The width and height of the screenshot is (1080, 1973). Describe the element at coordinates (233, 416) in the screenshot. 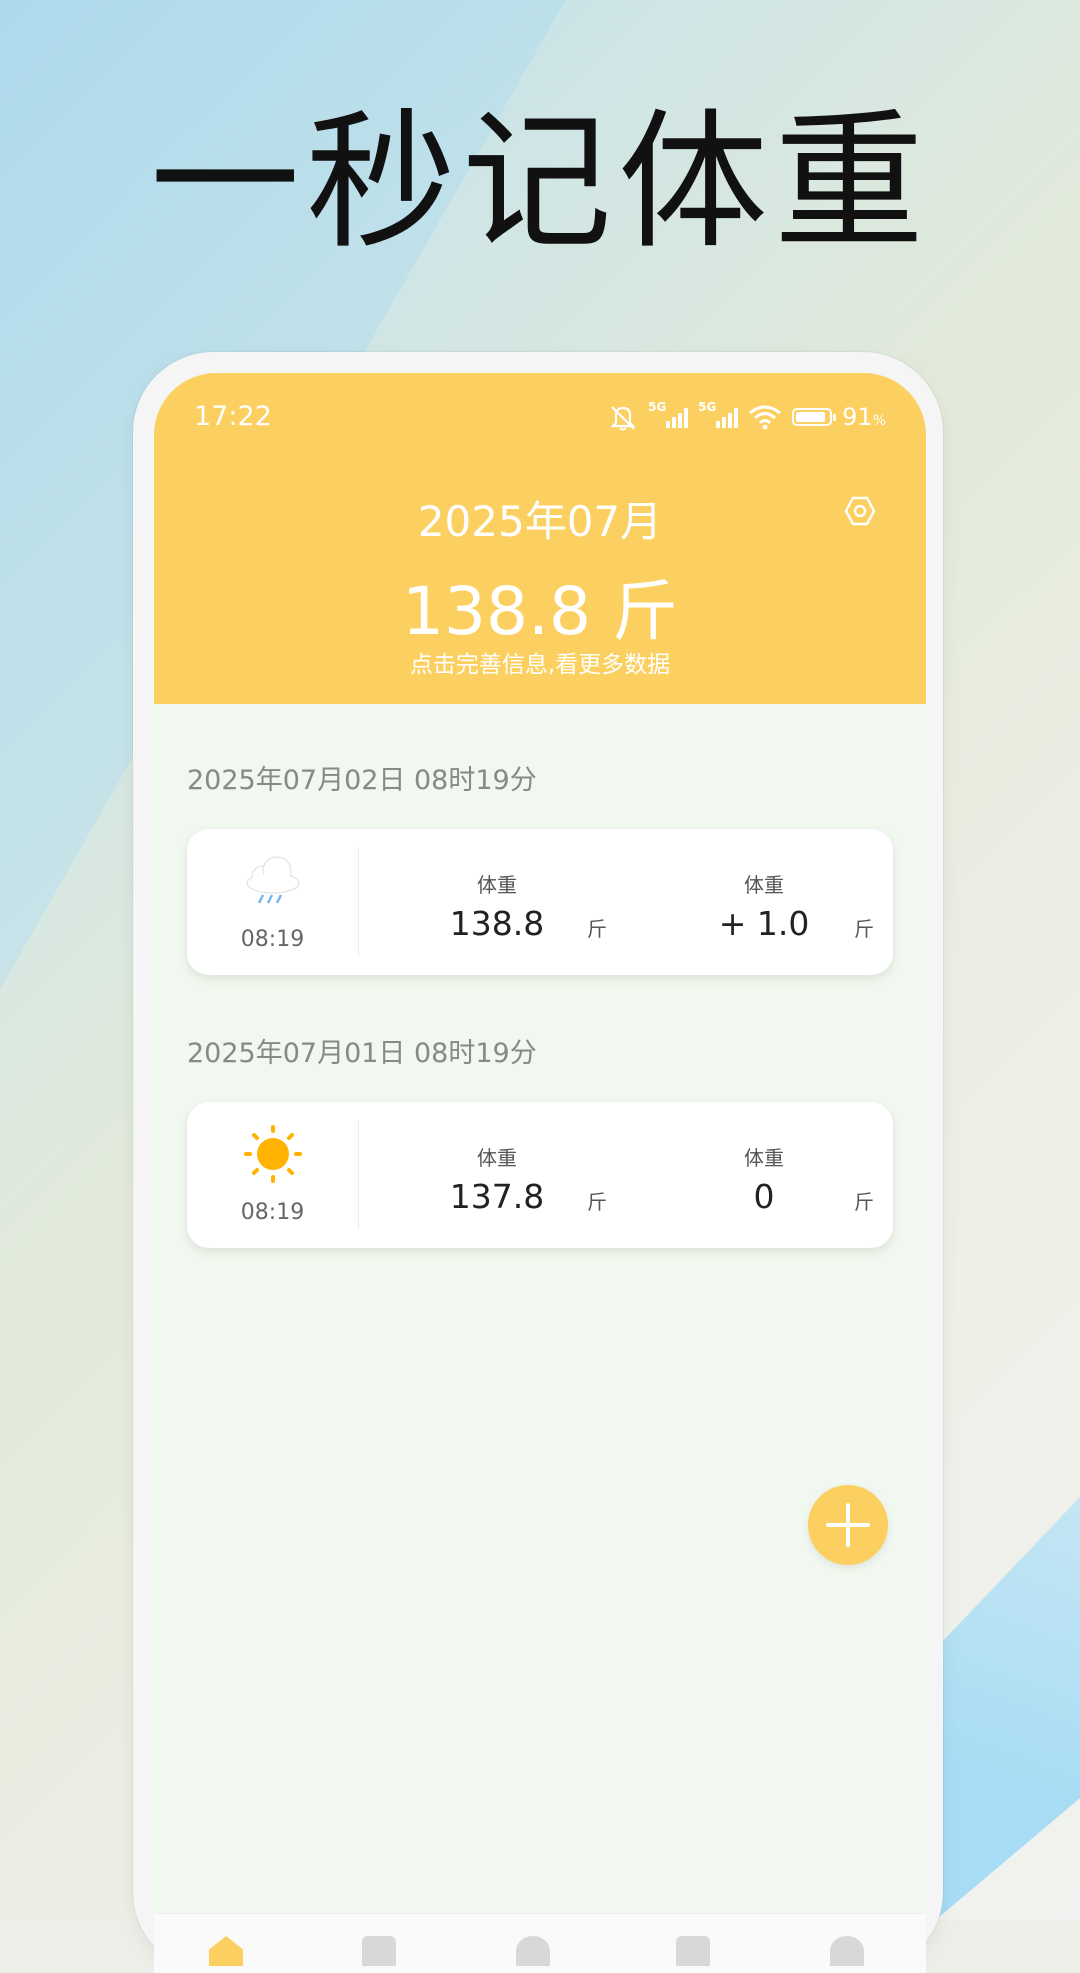

I see `status-time: 17:22` at that location.